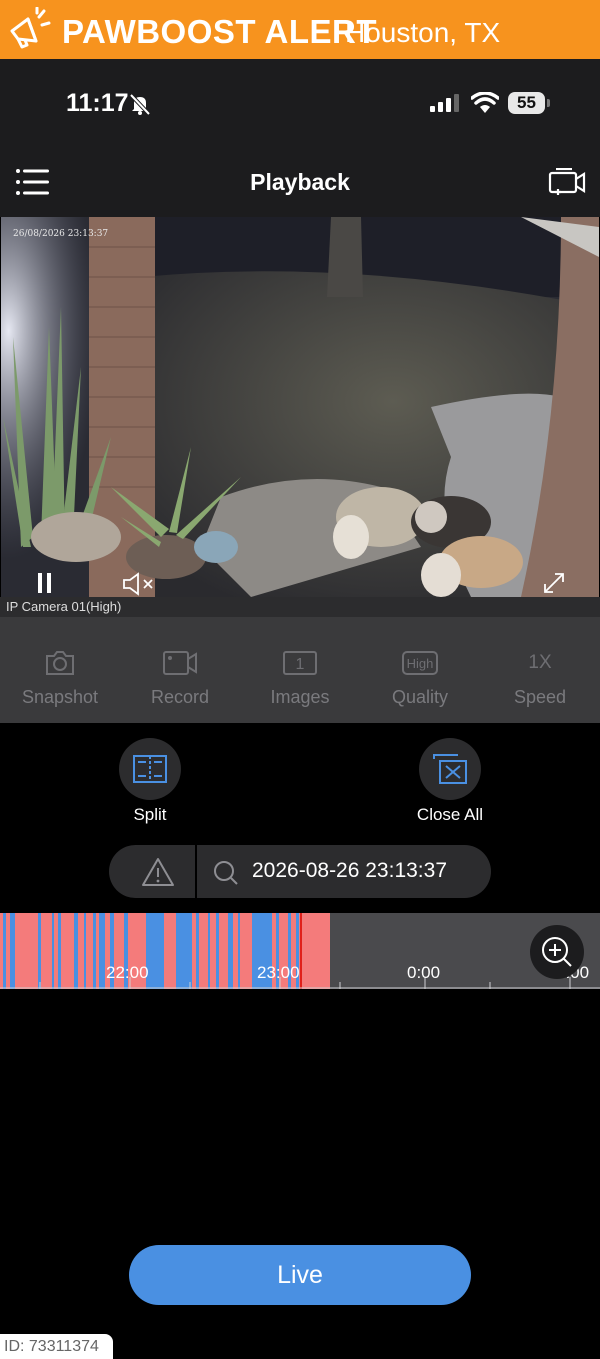 Image resolution: width=600 pixels, height=1359 pixels. What do you see at coordinates (300, 1275) in the screenshot?
I see `live-button: Live` at bounding box center [300, 1275].